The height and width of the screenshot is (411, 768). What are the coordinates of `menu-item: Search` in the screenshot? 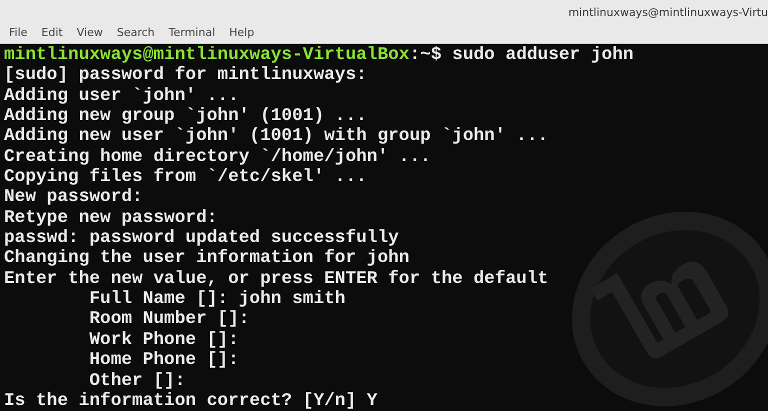 It's located at (136, 32).